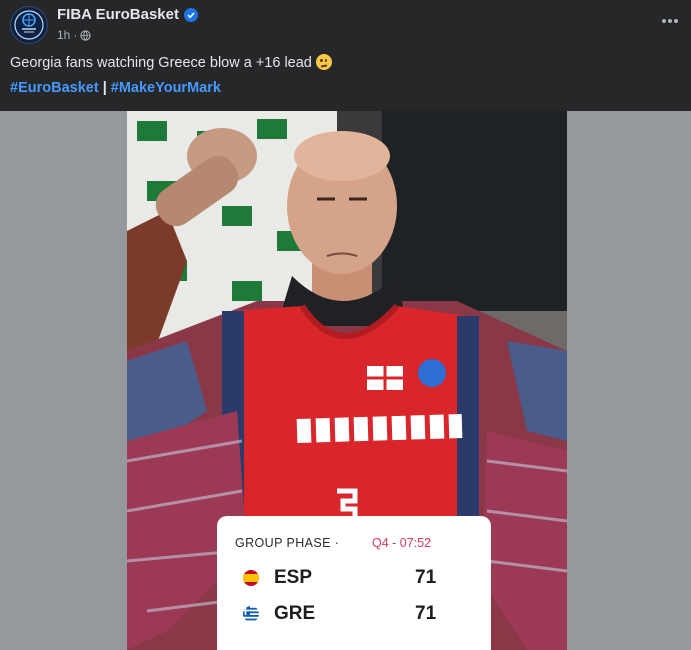 The height and width of the screenshot is (650, 691). I want to click on more-dots-icon, so click(670, 21).